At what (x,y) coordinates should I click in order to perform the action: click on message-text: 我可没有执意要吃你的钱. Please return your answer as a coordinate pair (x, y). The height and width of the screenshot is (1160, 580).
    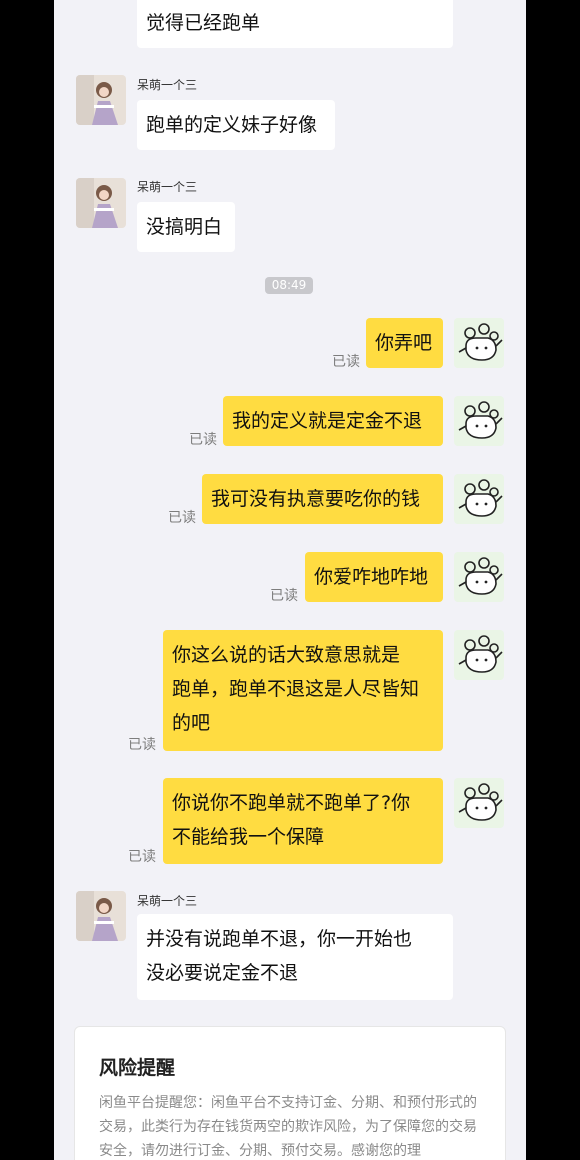
    Looking at the image, I should click on (316, 499).